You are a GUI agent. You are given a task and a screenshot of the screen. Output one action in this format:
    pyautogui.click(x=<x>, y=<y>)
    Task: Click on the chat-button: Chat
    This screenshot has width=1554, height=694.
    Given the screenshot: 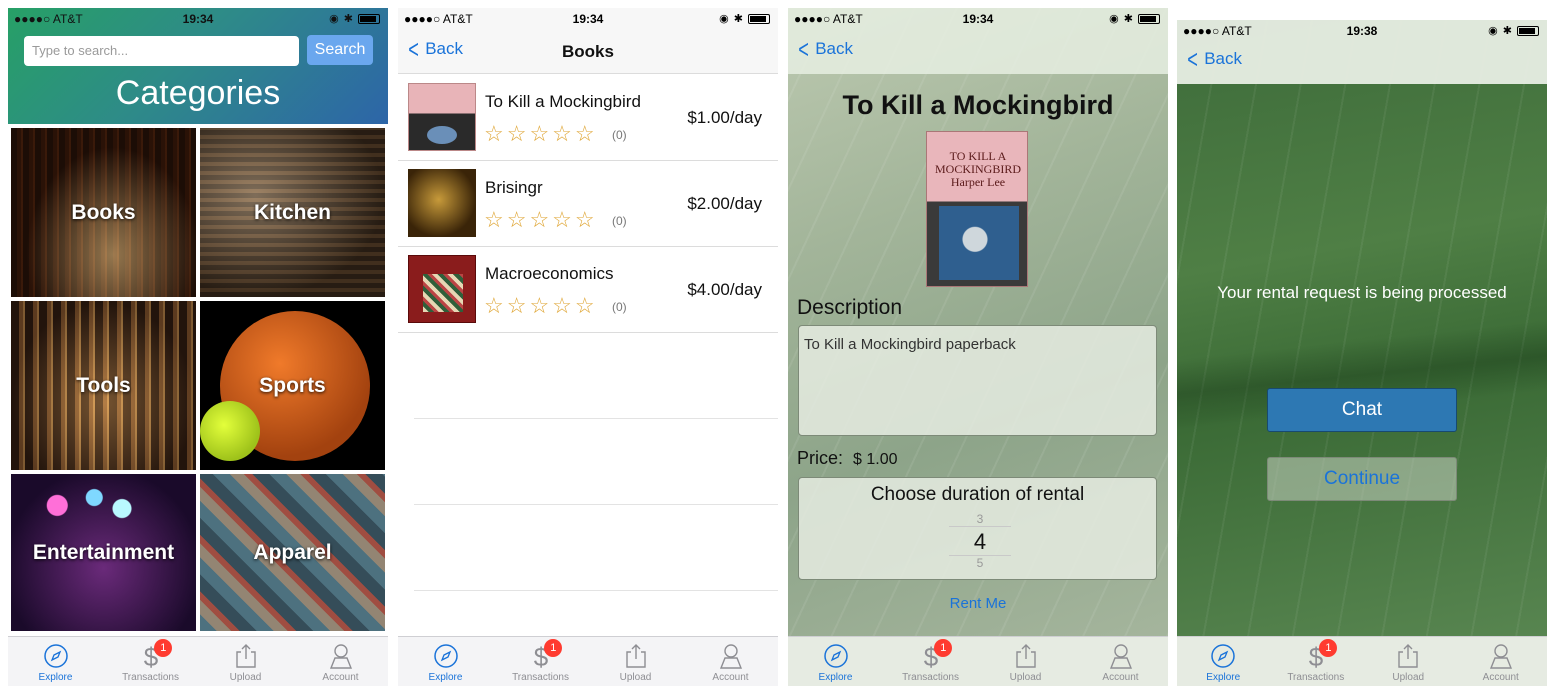 What is the action you would take?
    pyautogui.click(x=1362, y=410)
    